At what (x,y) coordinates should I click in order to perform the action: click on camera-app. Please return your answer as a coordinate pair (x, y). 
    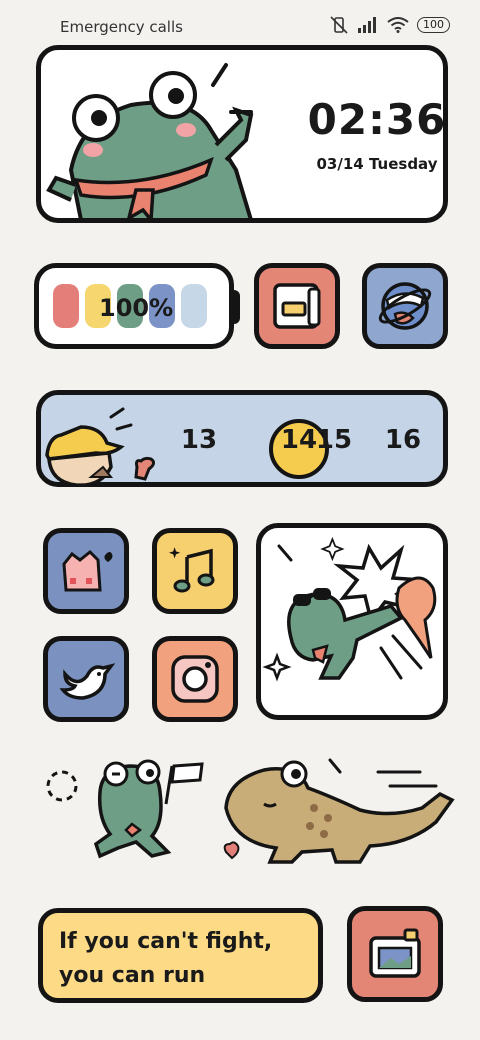
    Looking at the image, I should click on (195, 679).